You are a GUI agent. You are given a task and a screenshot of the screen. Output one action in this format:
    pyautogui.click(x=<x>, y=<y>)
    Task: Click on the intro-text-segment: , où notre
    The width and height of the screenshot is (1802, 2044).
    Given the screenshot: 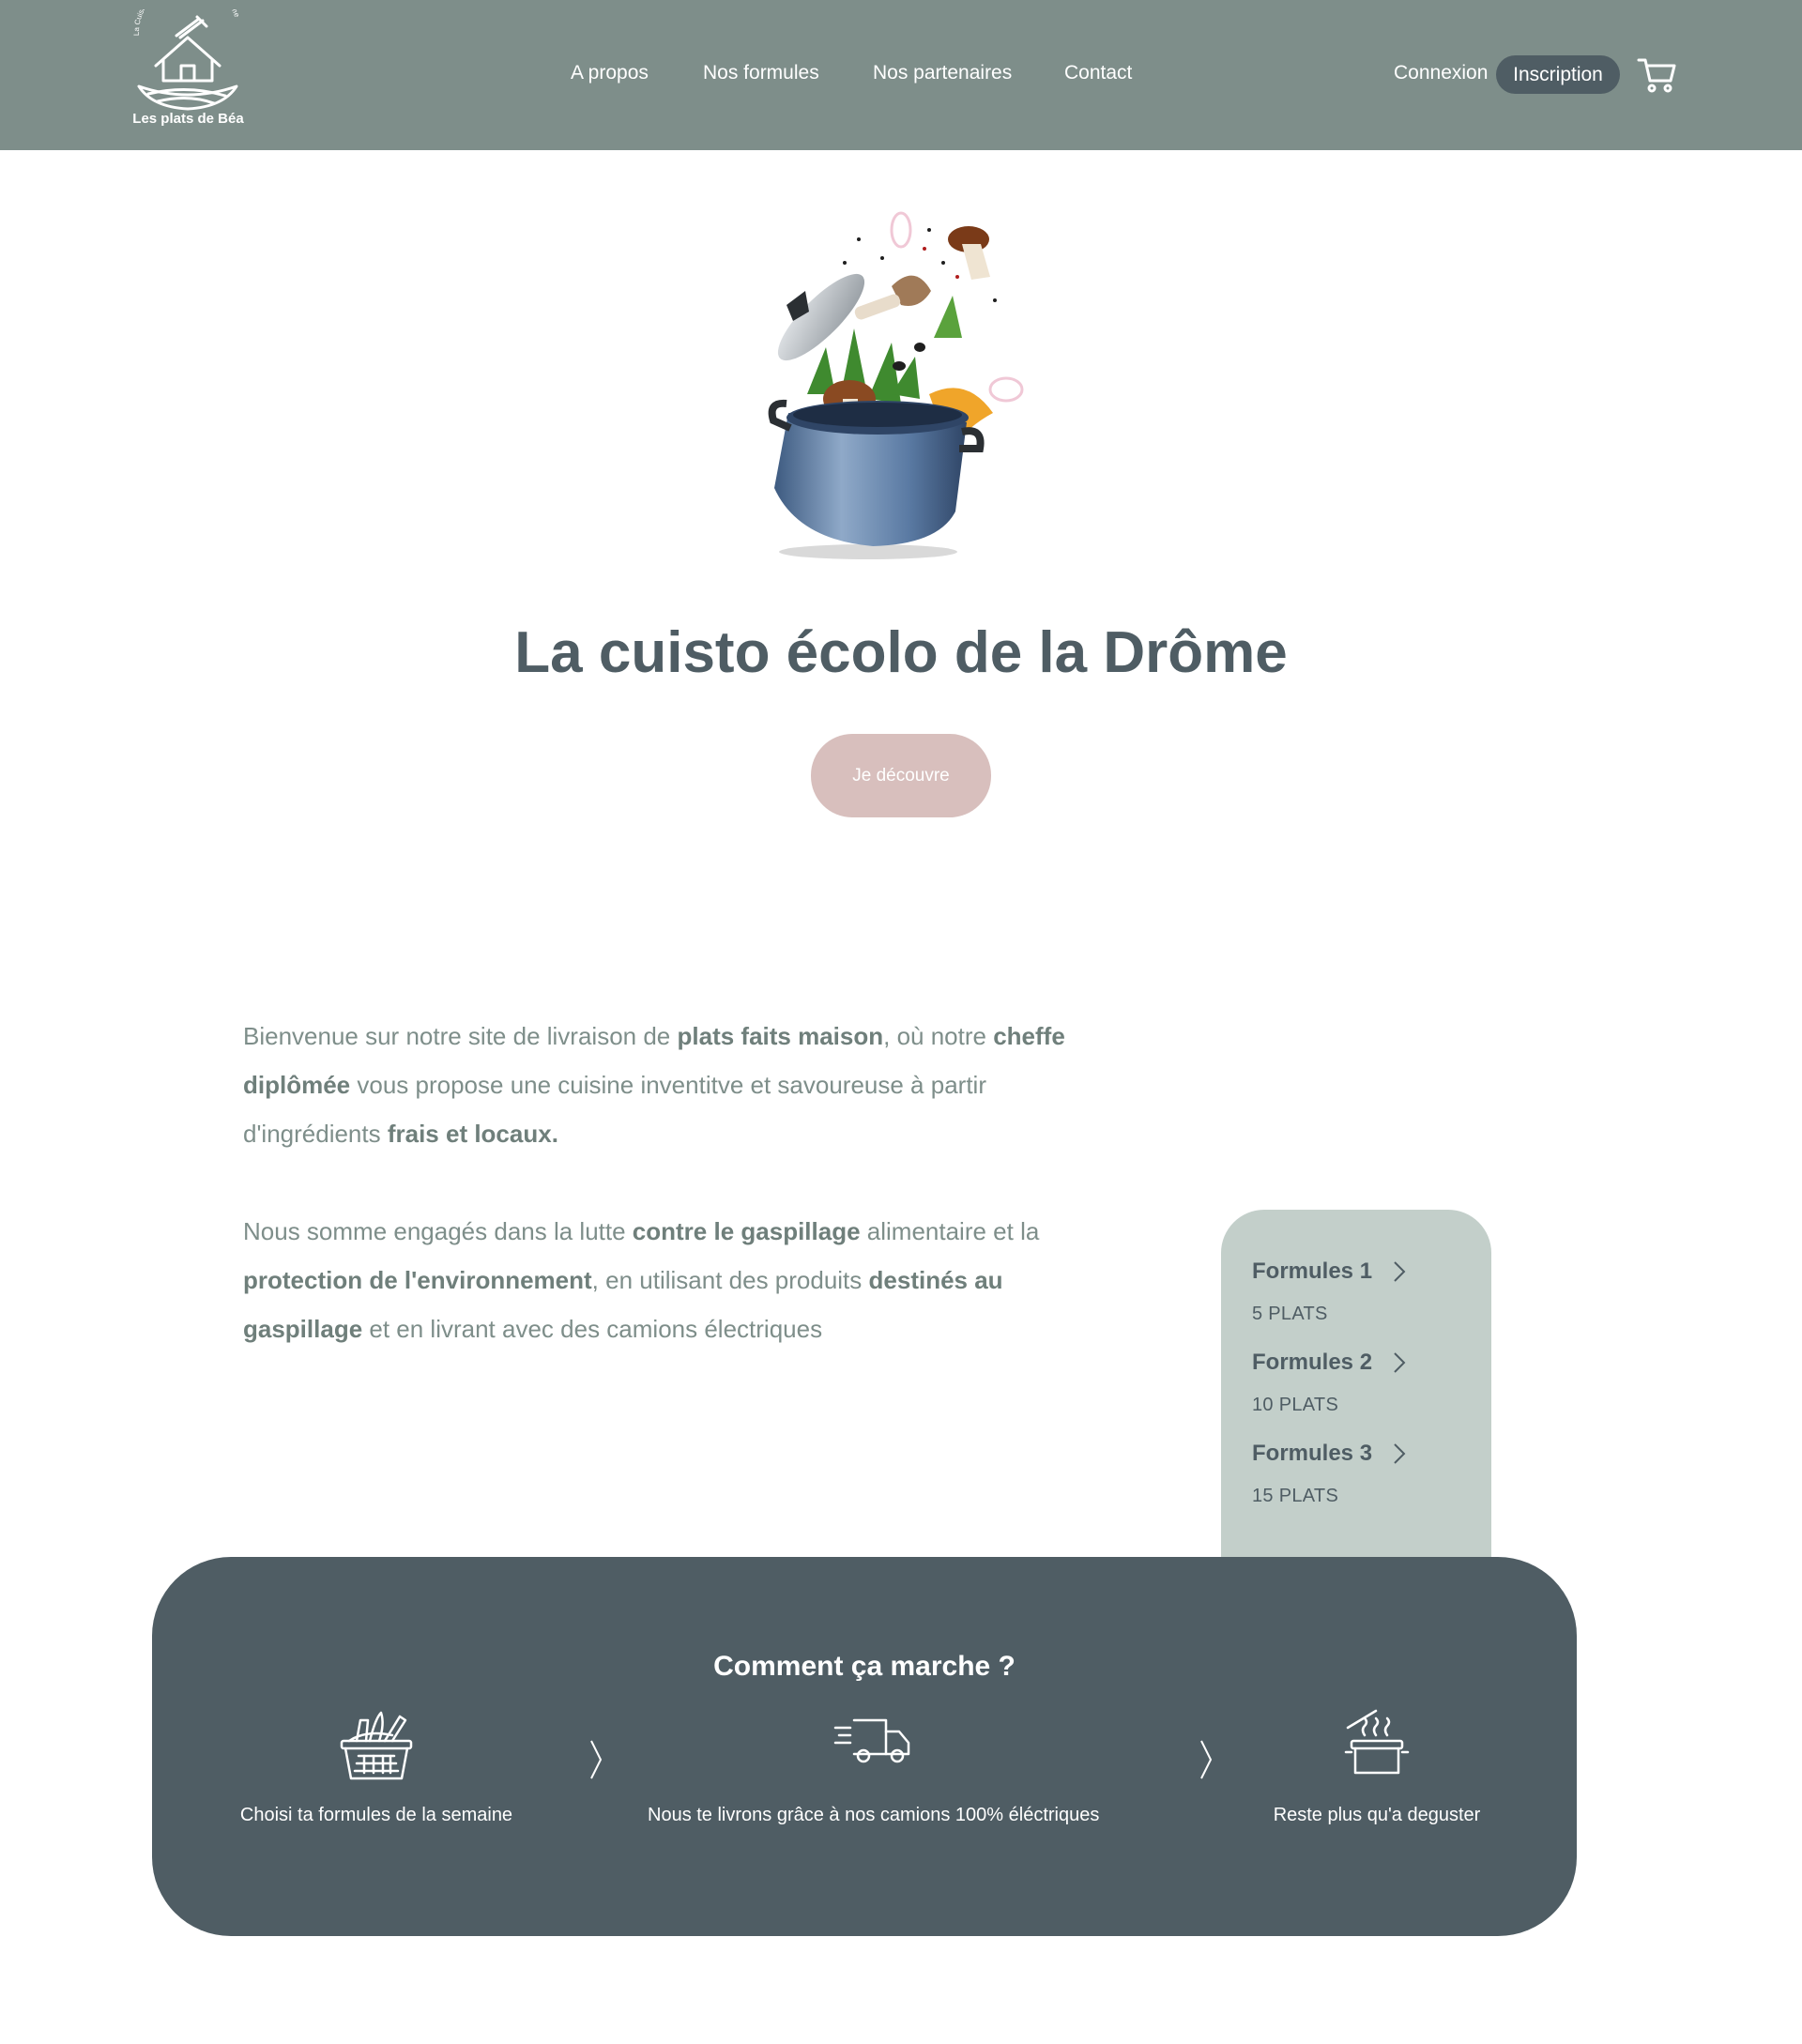 What is the action you would take?
    pyautogui.click(x=939, y=1036)
    